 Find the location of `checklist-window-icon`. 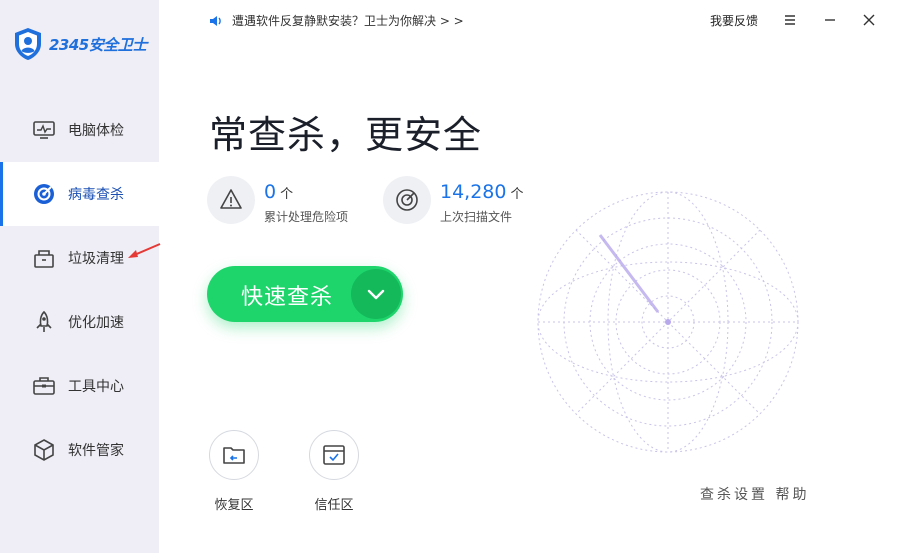

checklist-window-icon is located at coordinates (334, 455).